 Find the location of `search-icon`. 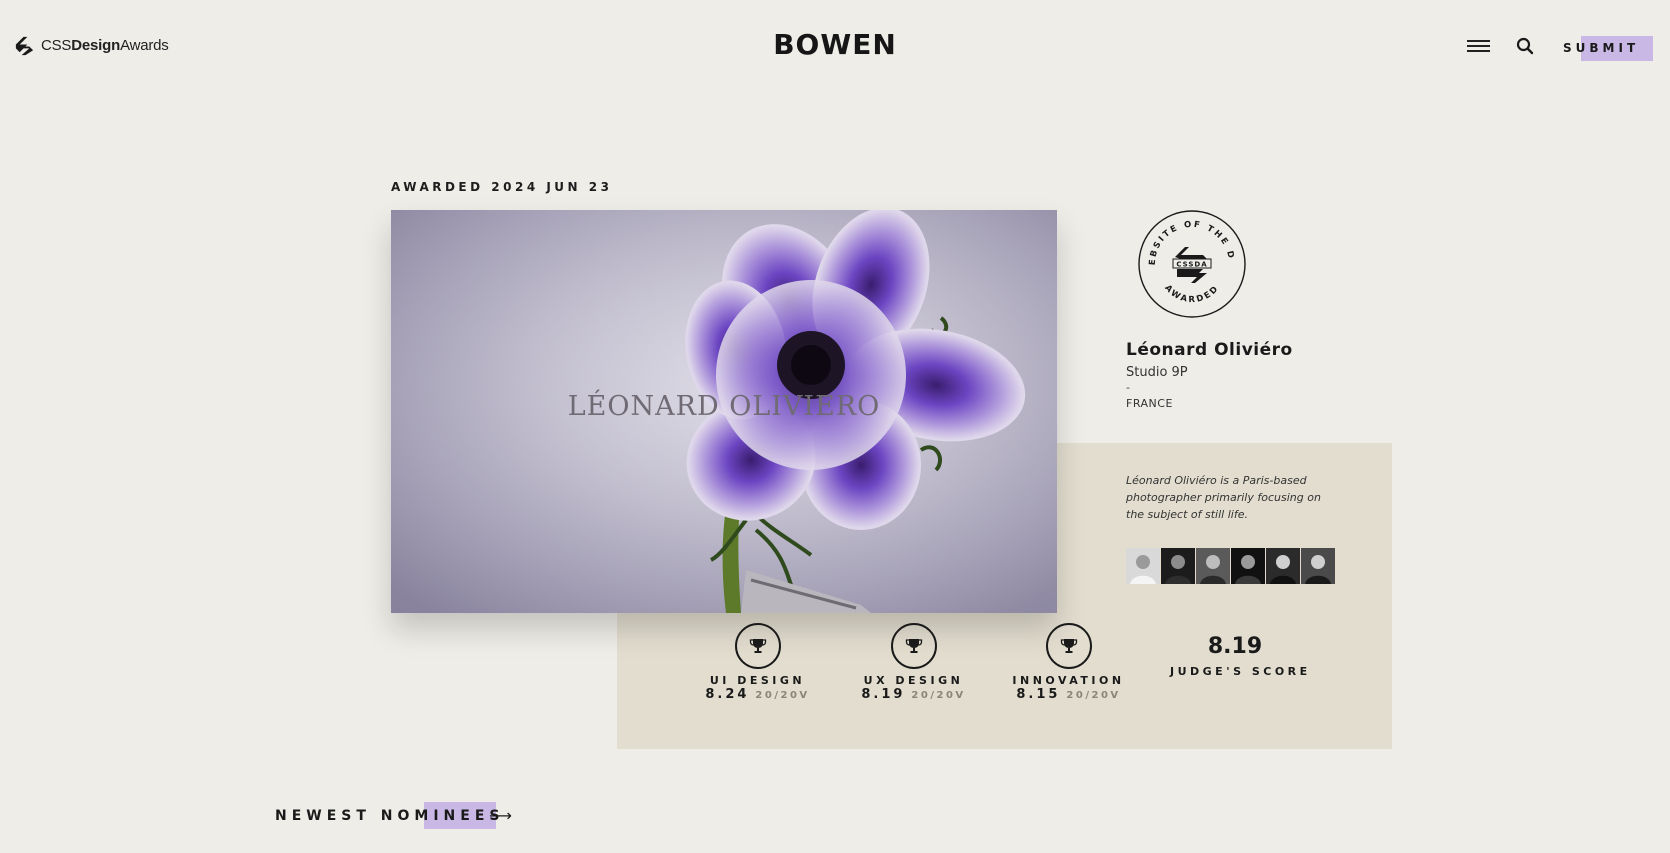

search-icon is located at coordinates (1525, 46).